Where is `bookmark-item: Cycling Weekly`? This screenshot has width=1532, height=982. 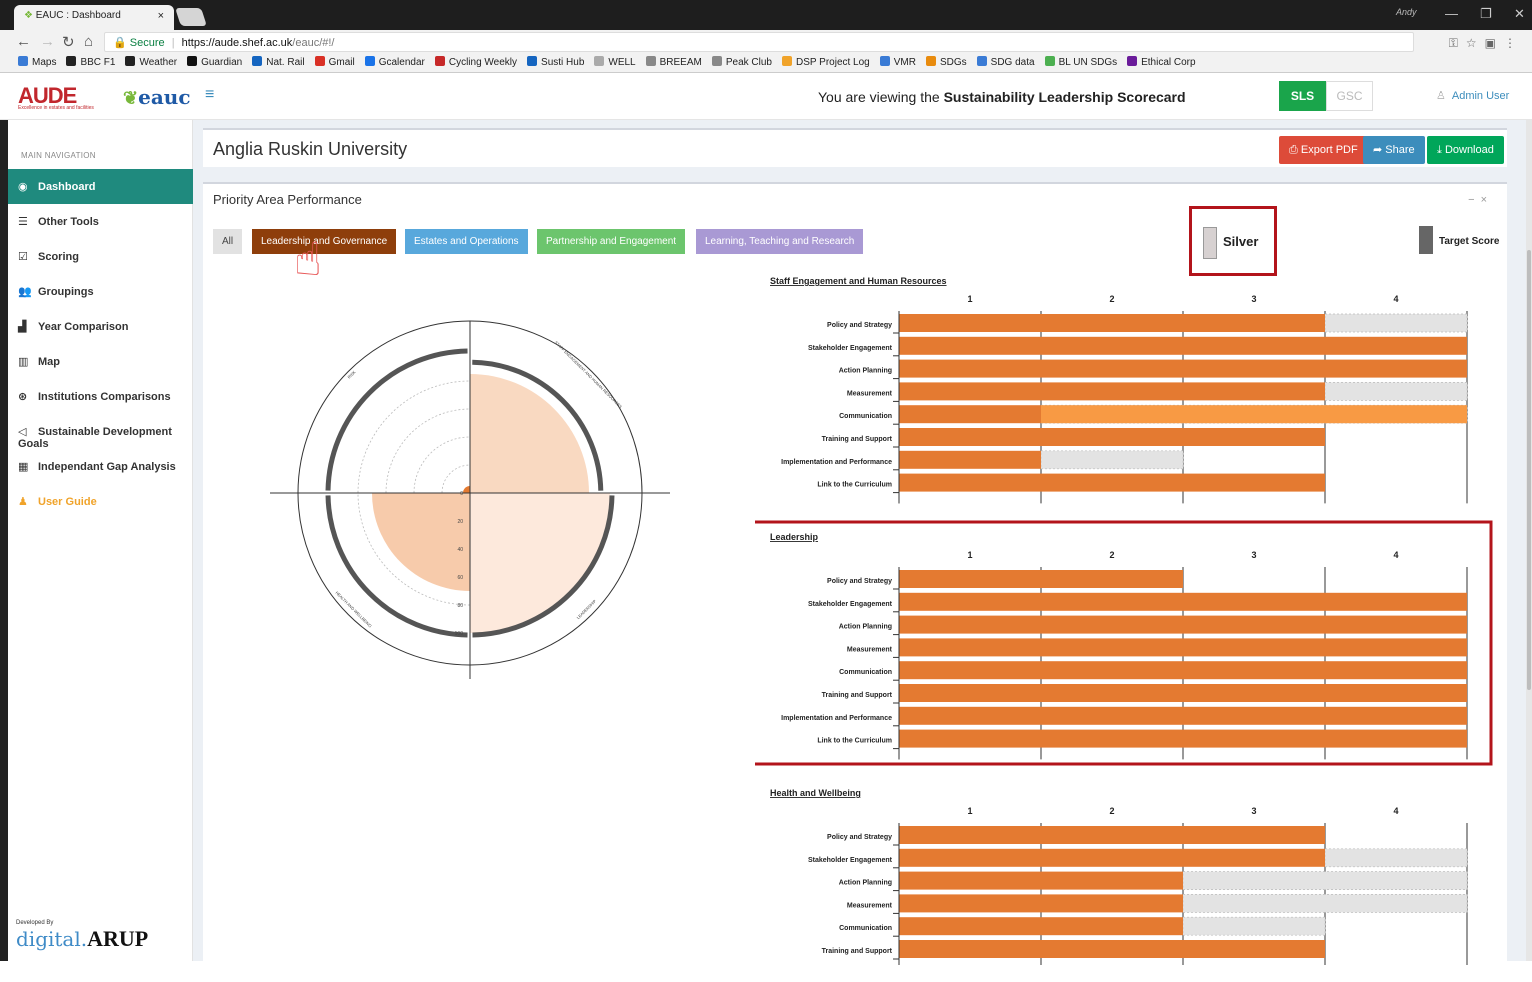
bookmark-item: Cycling Weekly is located at coordinates (475, 62).